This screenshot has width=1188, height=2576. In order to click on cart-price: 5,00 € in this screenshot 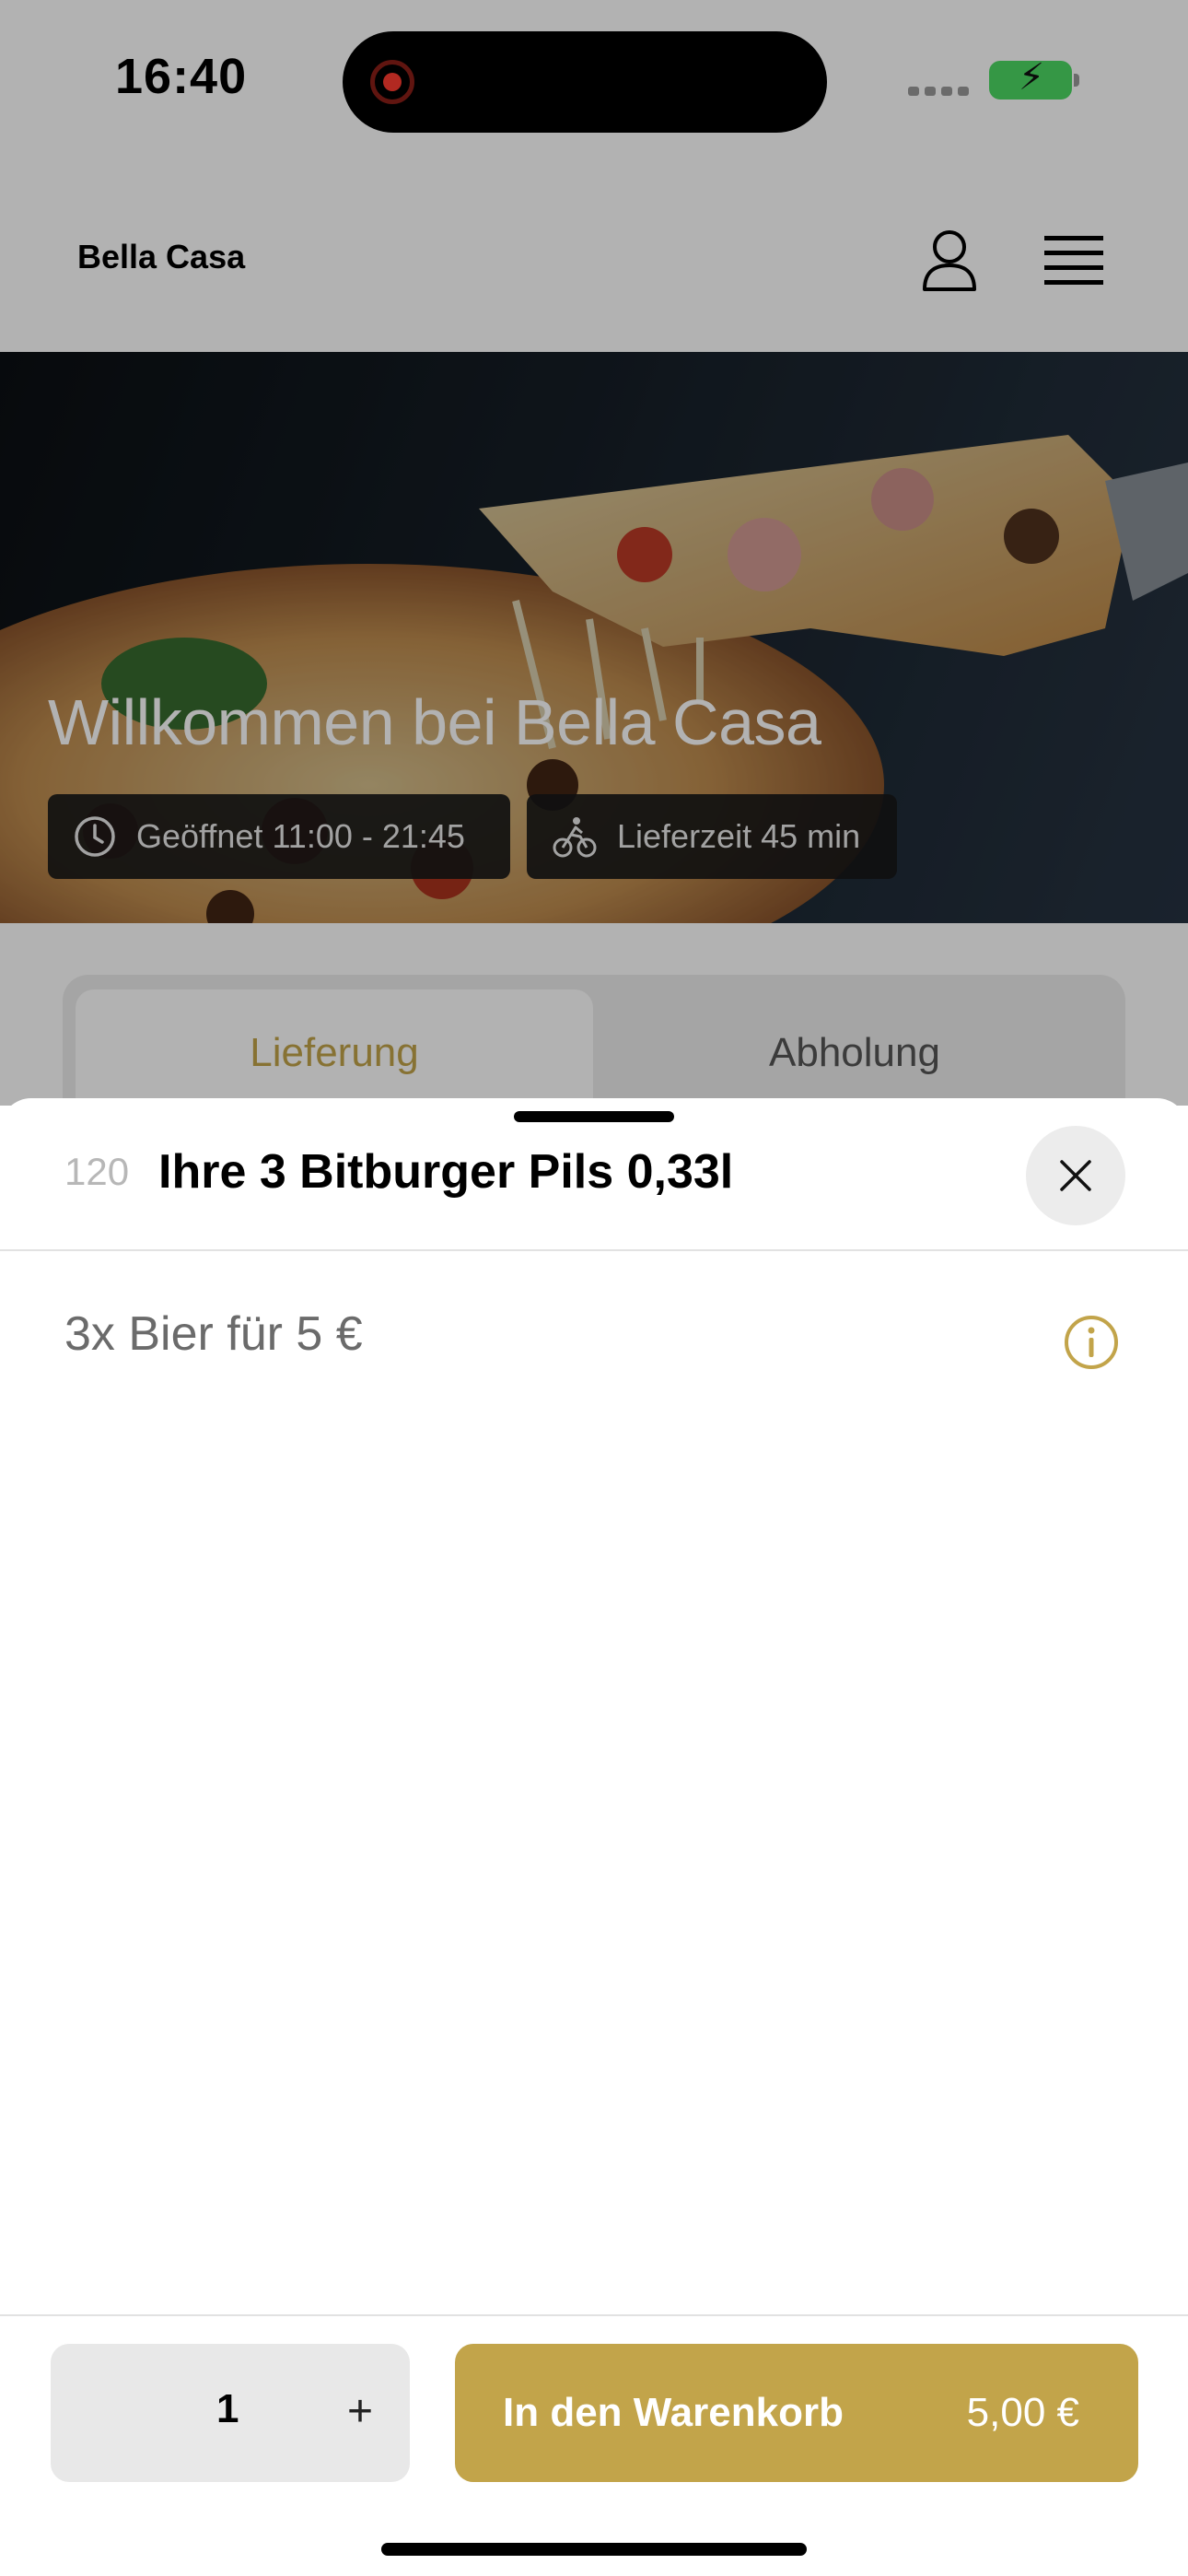, I will do `click(1022, 2412)`.